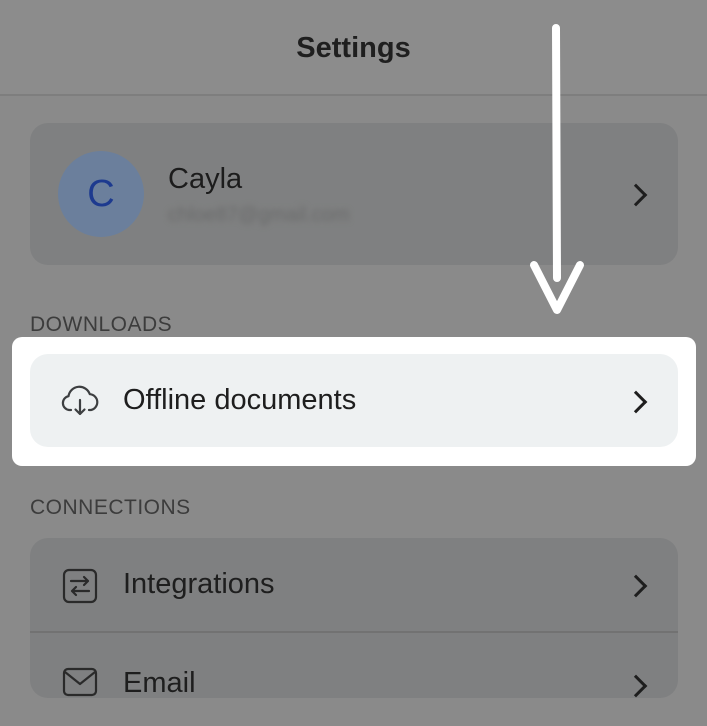  I want to click on settings-header: Settings, so click(353, 48).